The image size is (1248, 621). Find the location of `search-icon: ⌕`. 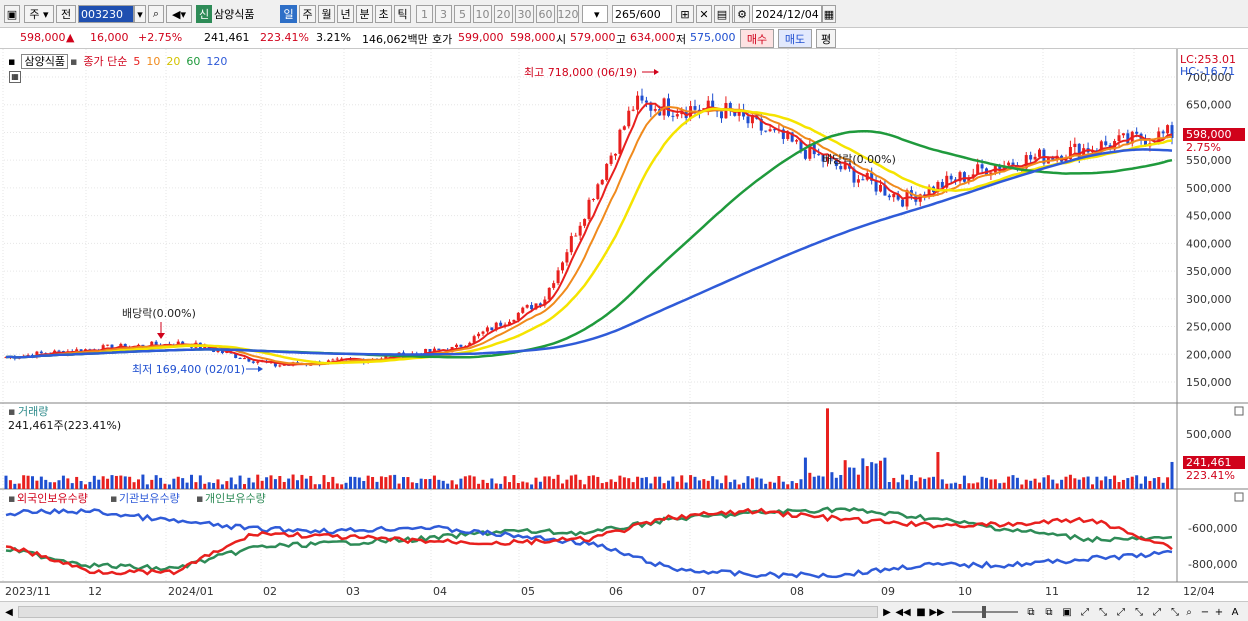

search-icon: ⌕ is located at coordinates (156, 14).